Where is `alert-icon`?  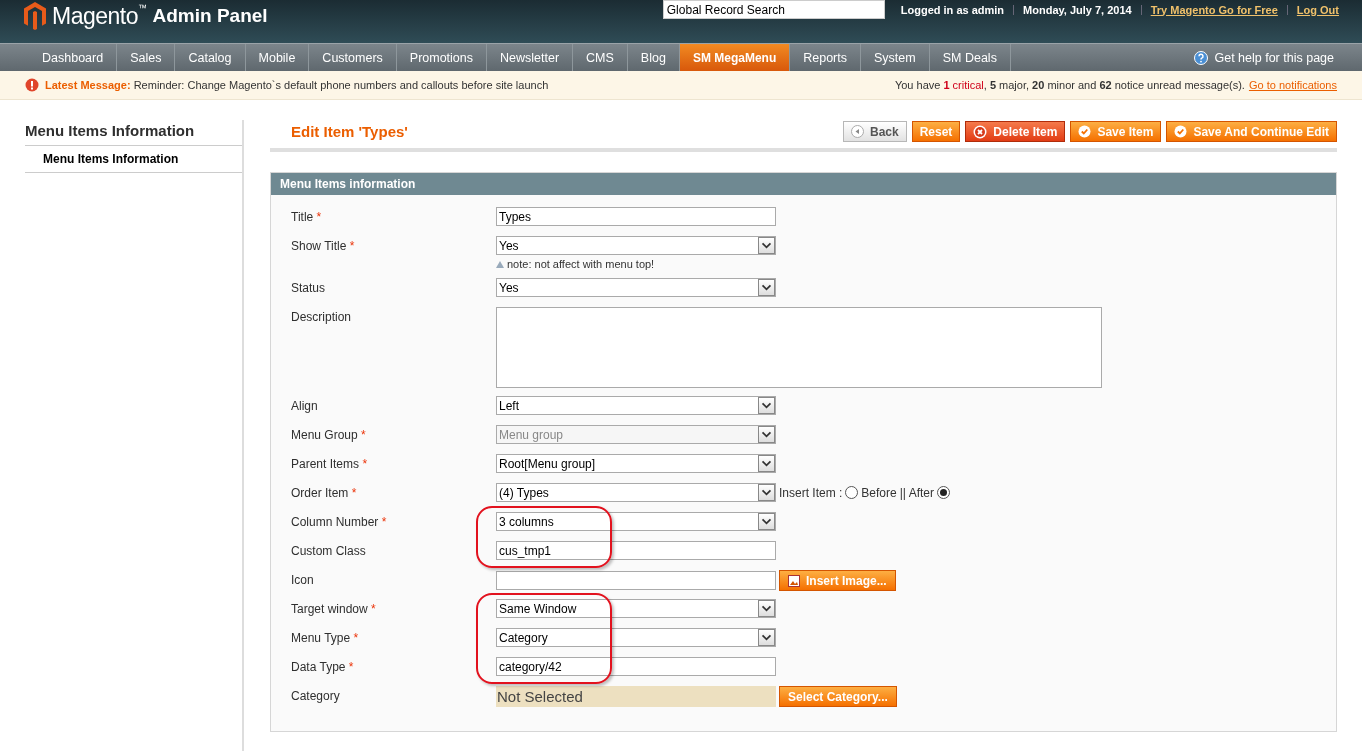 alert-icon is located at coordinates (32, 85).